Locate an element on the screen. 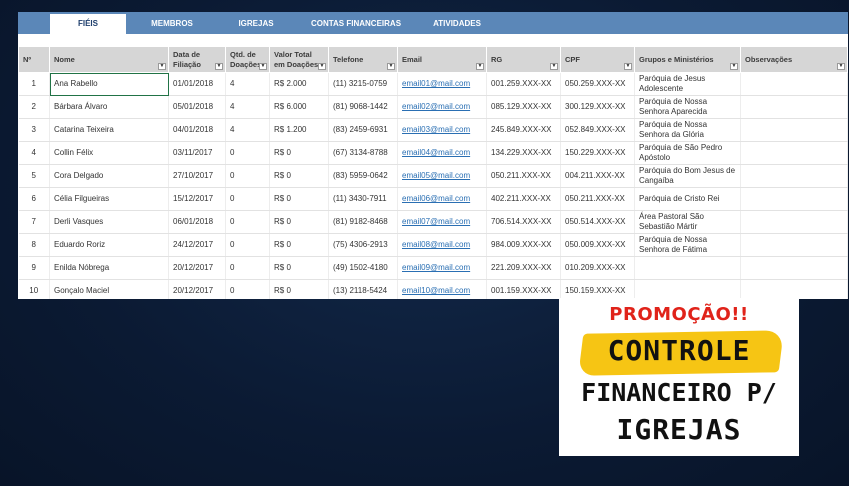 The width and height of the screenshot is (849, 486). cell-valor-total: R$ 6.000 is located at coordinates (299, 107).